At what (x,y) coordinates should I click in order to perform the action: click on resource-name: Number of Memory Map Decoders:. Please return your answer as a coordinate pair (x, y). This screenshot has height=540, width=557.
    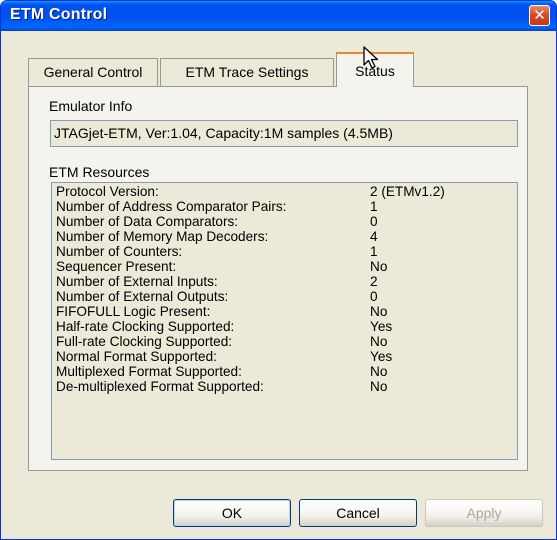
    Looking at the image, I should click on (162, 236).